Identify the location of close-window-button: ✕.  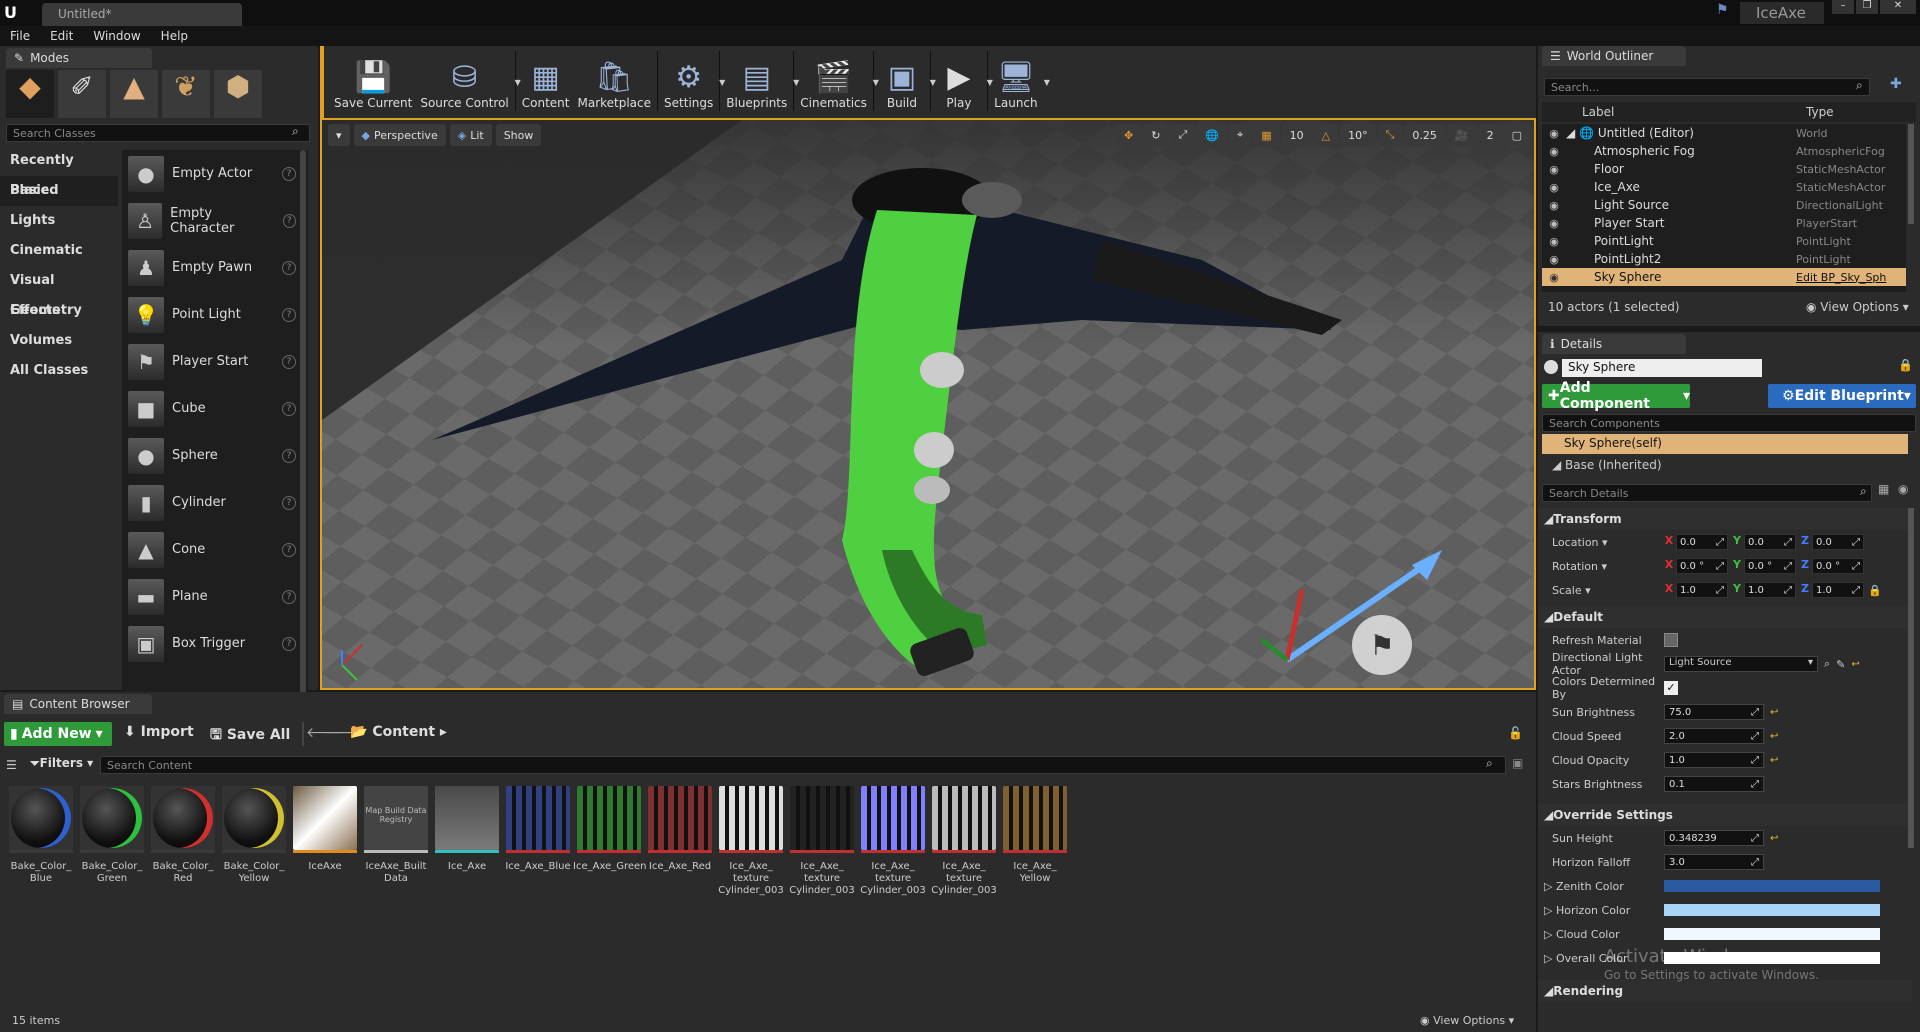
(1898, 7).